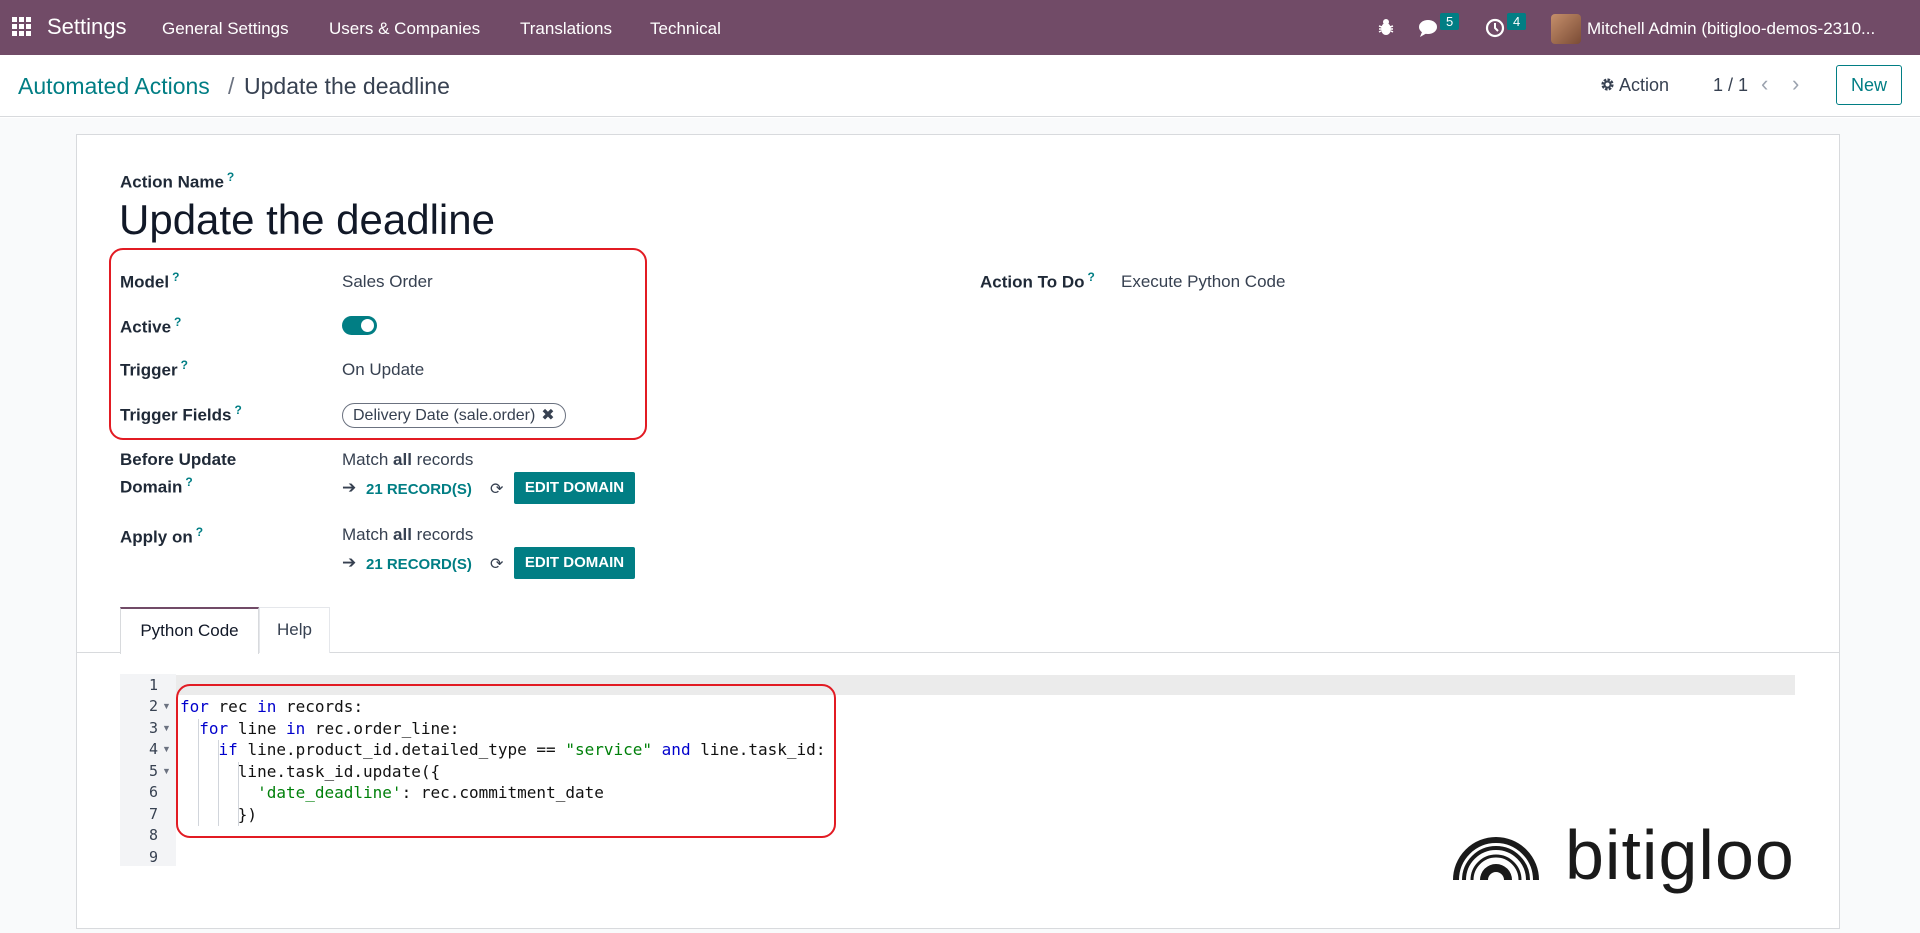 The height and width of the screenshot is (933, 1920). I want to click on before-update-edit-domain-button: EDIT DOMAIN, so click(574, 488).